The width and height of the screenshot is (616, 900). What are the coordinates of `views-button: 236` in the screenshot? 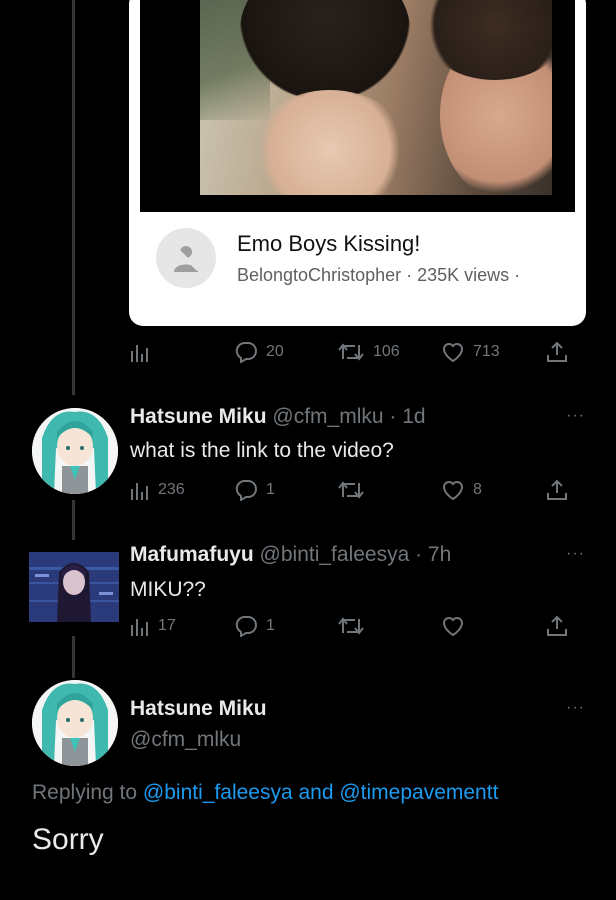 It's located at (157, 490).